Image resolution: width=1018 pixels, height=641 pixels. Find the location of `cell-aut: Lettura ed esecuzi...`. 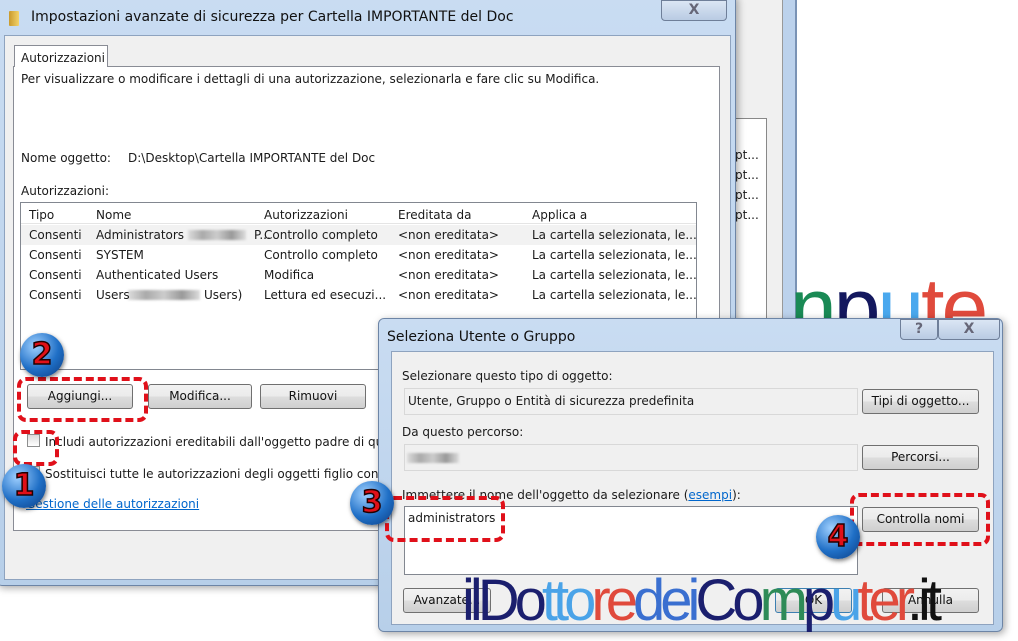

cell-aut: Lettura ed esecuzi... is located at coordinates (325, 295).